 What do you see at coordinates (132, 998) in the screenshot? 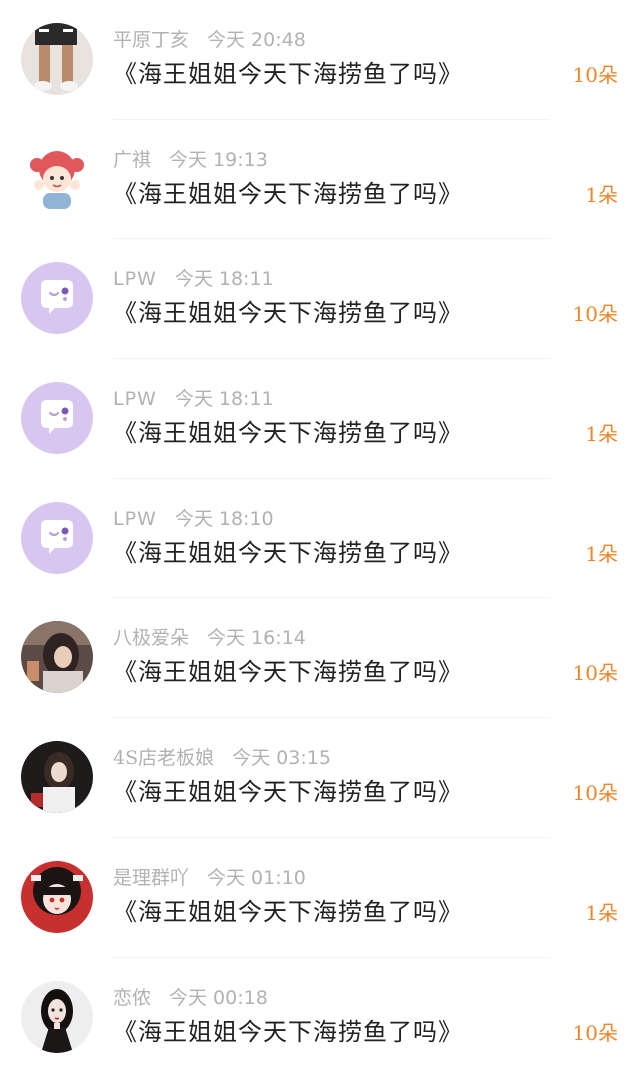
I see `sender-name: 恋侬` at bounding box center [132, 998].